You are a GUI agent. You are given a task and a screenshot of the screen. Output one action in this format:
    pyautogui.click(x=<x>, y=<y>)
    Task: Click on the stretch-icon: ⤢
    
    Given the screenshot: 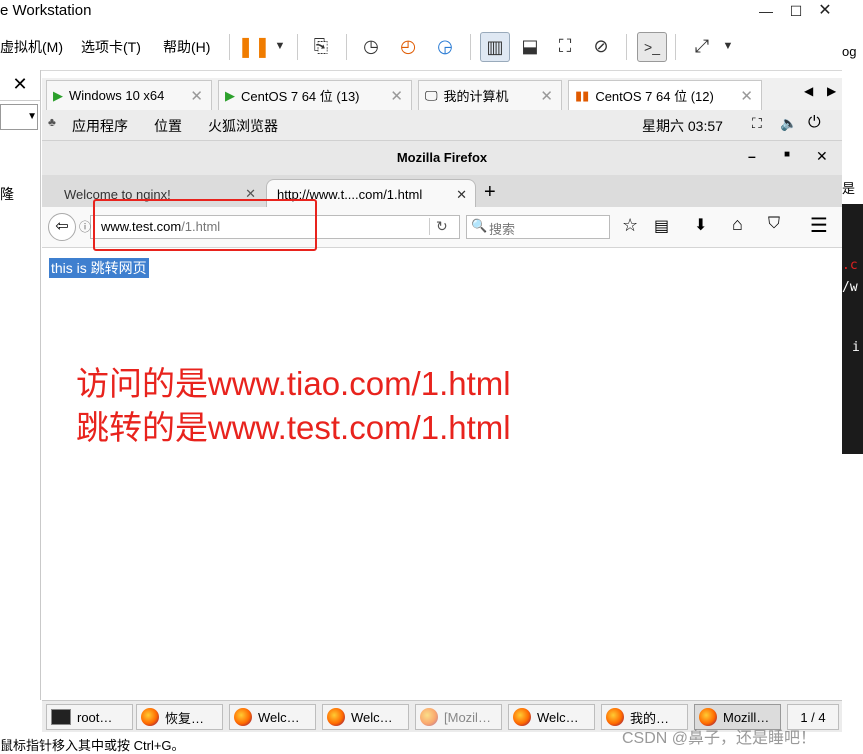 What is the action you would take?
    pyautogui.click(x=702, y=46)
    